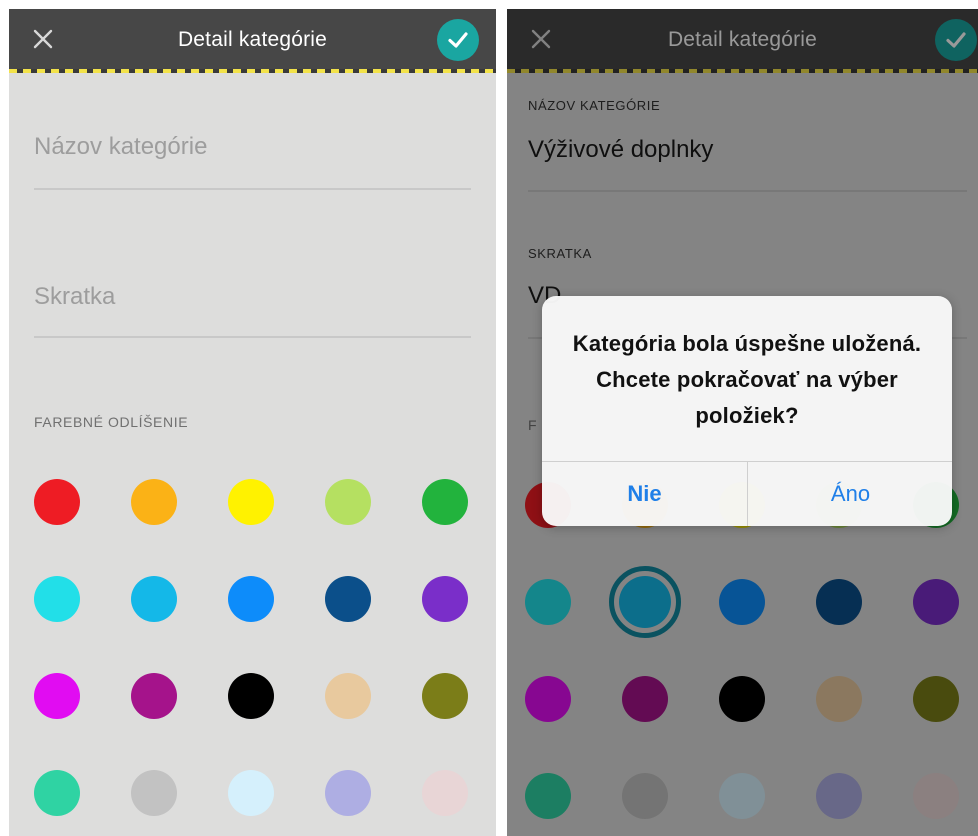 This screenshot has height=836, width=978. I want to click on category-name-input: Názov kategórie, so click(120, 147).